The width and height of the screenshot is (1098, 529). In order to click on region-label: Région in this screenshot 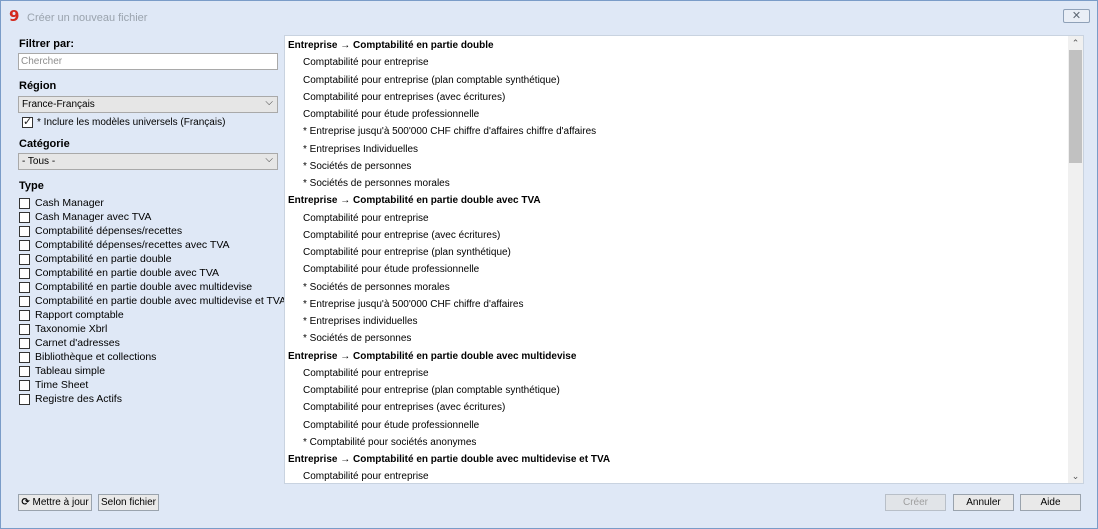, I will do `click(38, 86)`.